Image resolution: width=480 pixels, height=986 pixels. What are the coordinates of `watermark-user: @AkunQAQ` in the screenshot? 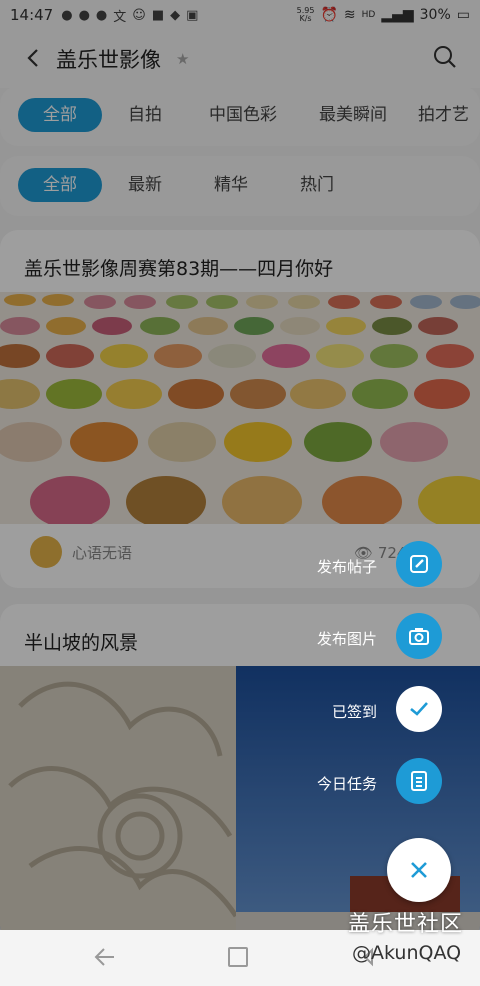 It's located at (407, 953).